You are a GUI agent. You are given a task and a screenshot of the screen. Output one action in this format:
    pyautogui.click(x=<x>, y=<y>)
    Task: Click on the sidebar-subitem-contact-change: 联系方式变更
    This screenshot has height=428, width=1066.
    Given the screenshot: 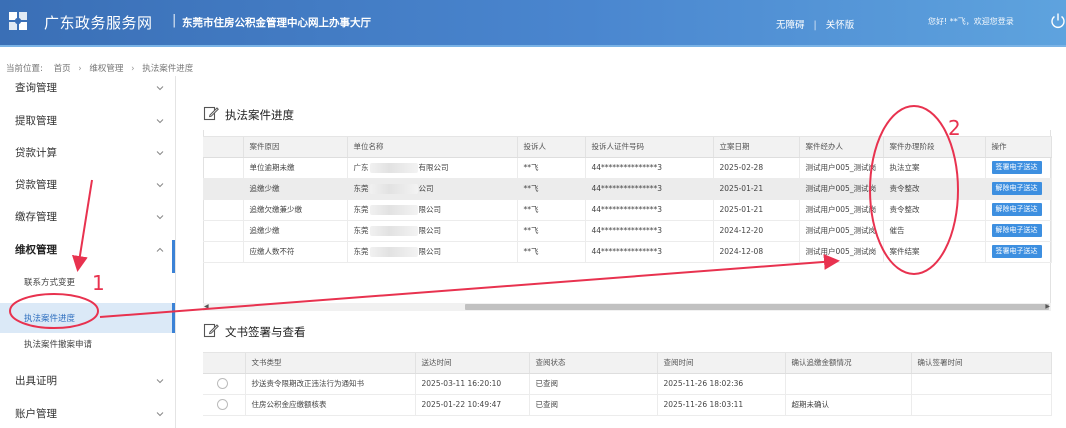 What is the action you would take?
    pyautogui.click(x=87, y=282)
    